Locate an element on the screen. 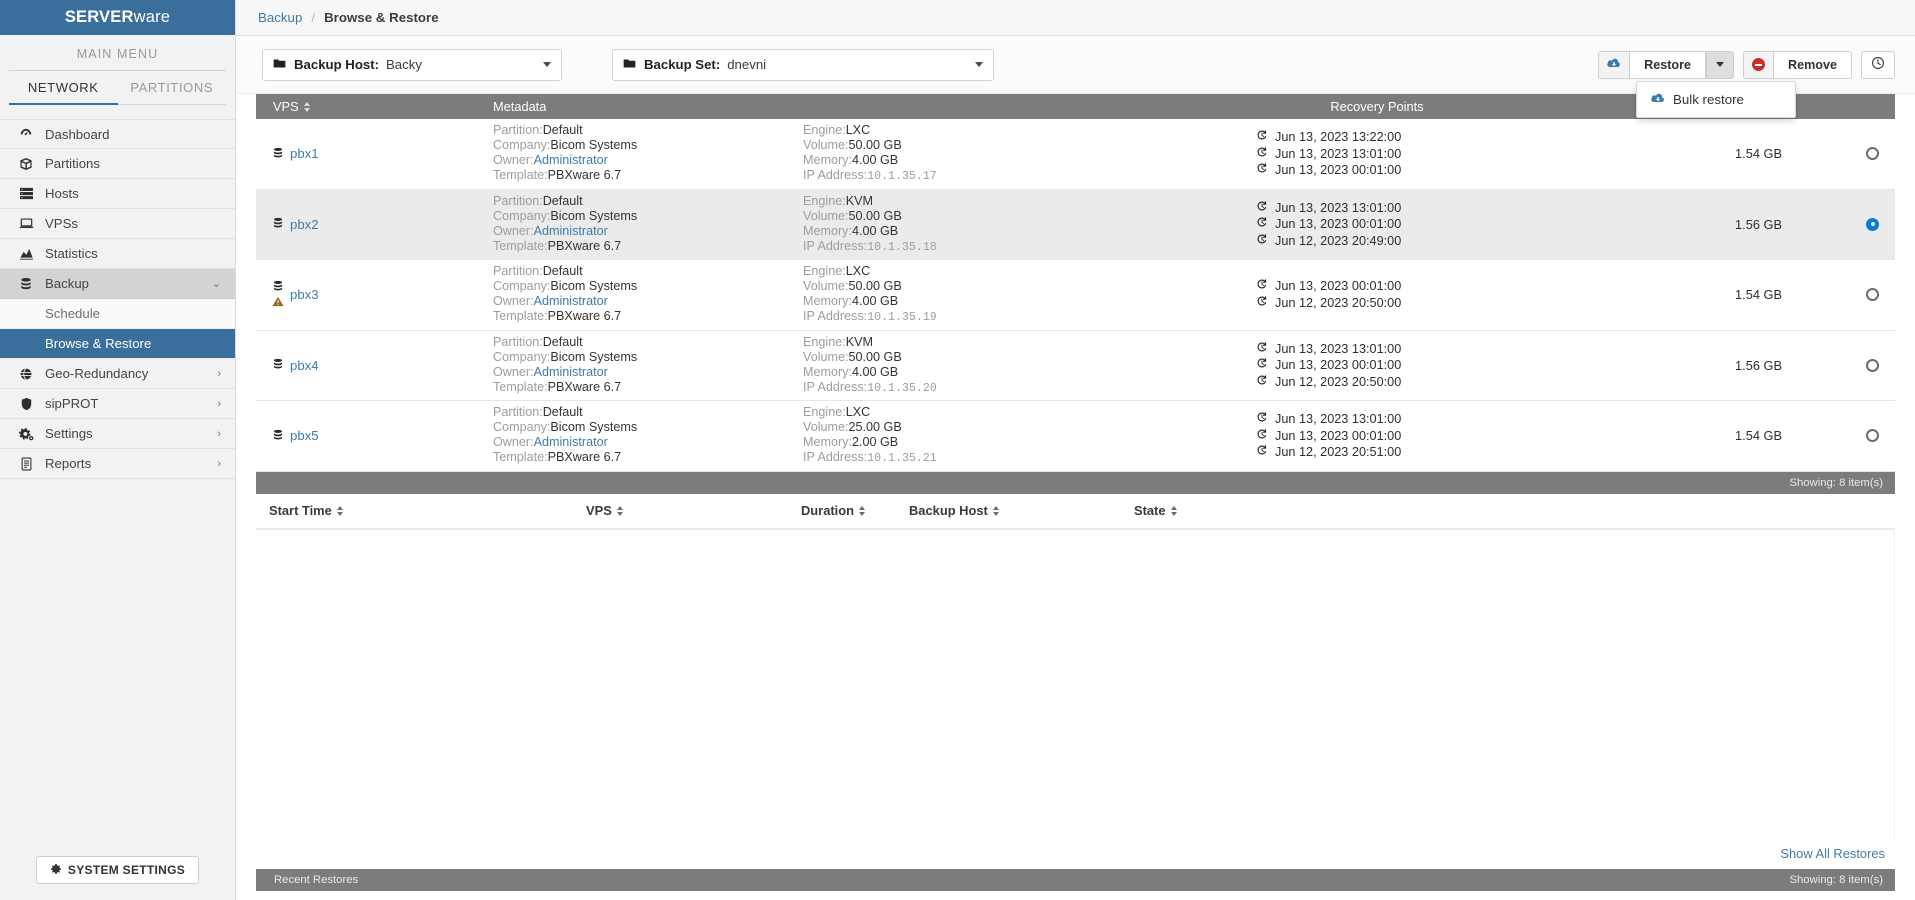  sidebar-item-sipprot: sipPROT › is located at coordinates (117, 404).